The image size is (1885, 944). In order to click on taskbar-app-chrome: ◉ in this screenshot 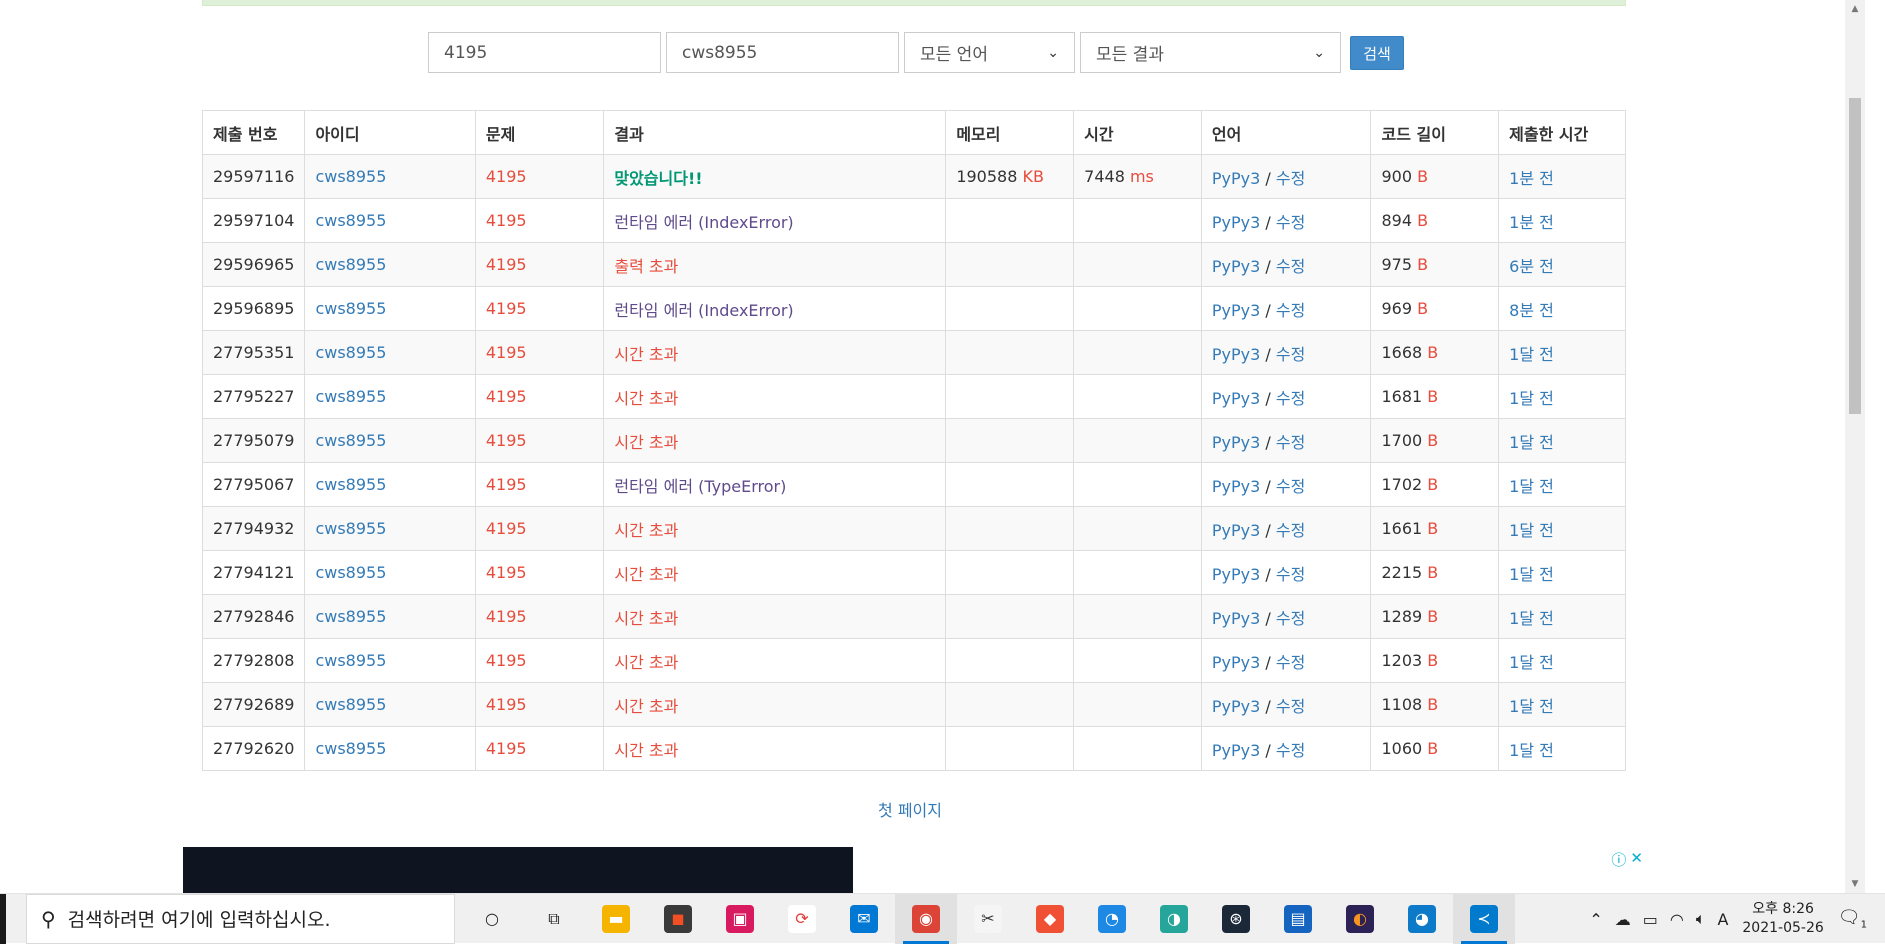, I will do `click(926, 918)`.